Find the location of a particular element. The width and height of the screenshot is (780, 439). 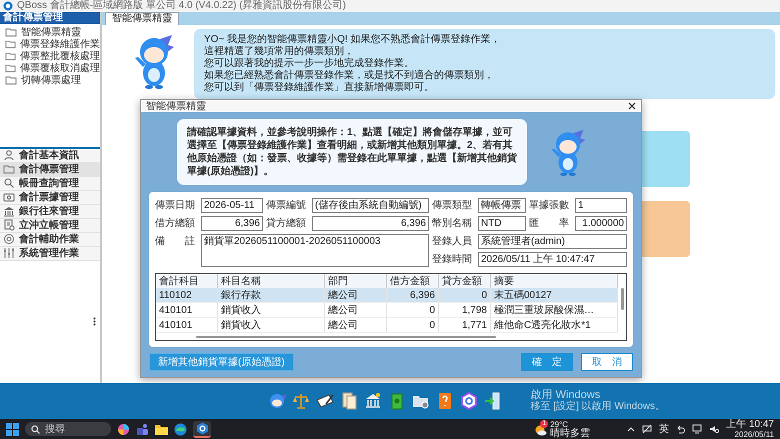

window-title: QBoss 會計總帳-區域網路版 單公司 4.0 (V4.0.22) (昇雅資訊股份有限公司) is located at coordinates (181, 6).